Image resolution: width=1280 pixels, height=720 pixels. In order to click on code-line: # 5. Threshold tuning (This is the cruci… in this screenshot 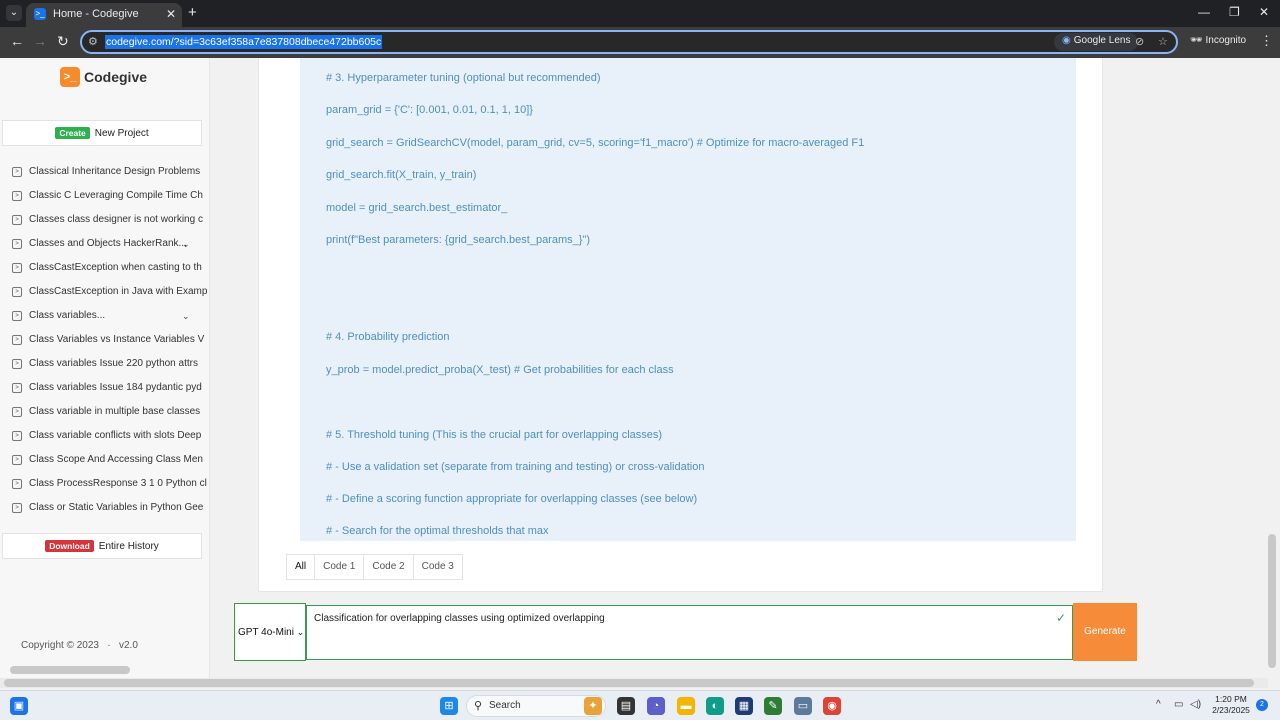, I will do `click(494, 435)`.